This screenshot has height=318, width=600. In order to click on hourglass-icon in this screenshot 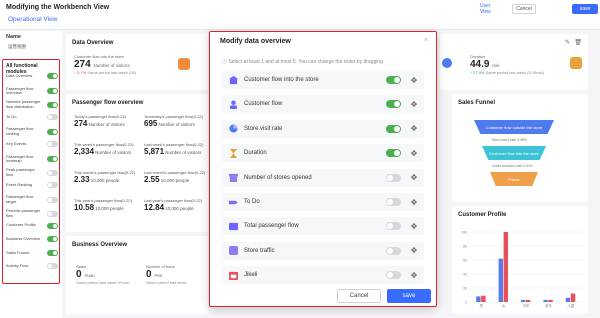, I will do `click(576, 63)`.